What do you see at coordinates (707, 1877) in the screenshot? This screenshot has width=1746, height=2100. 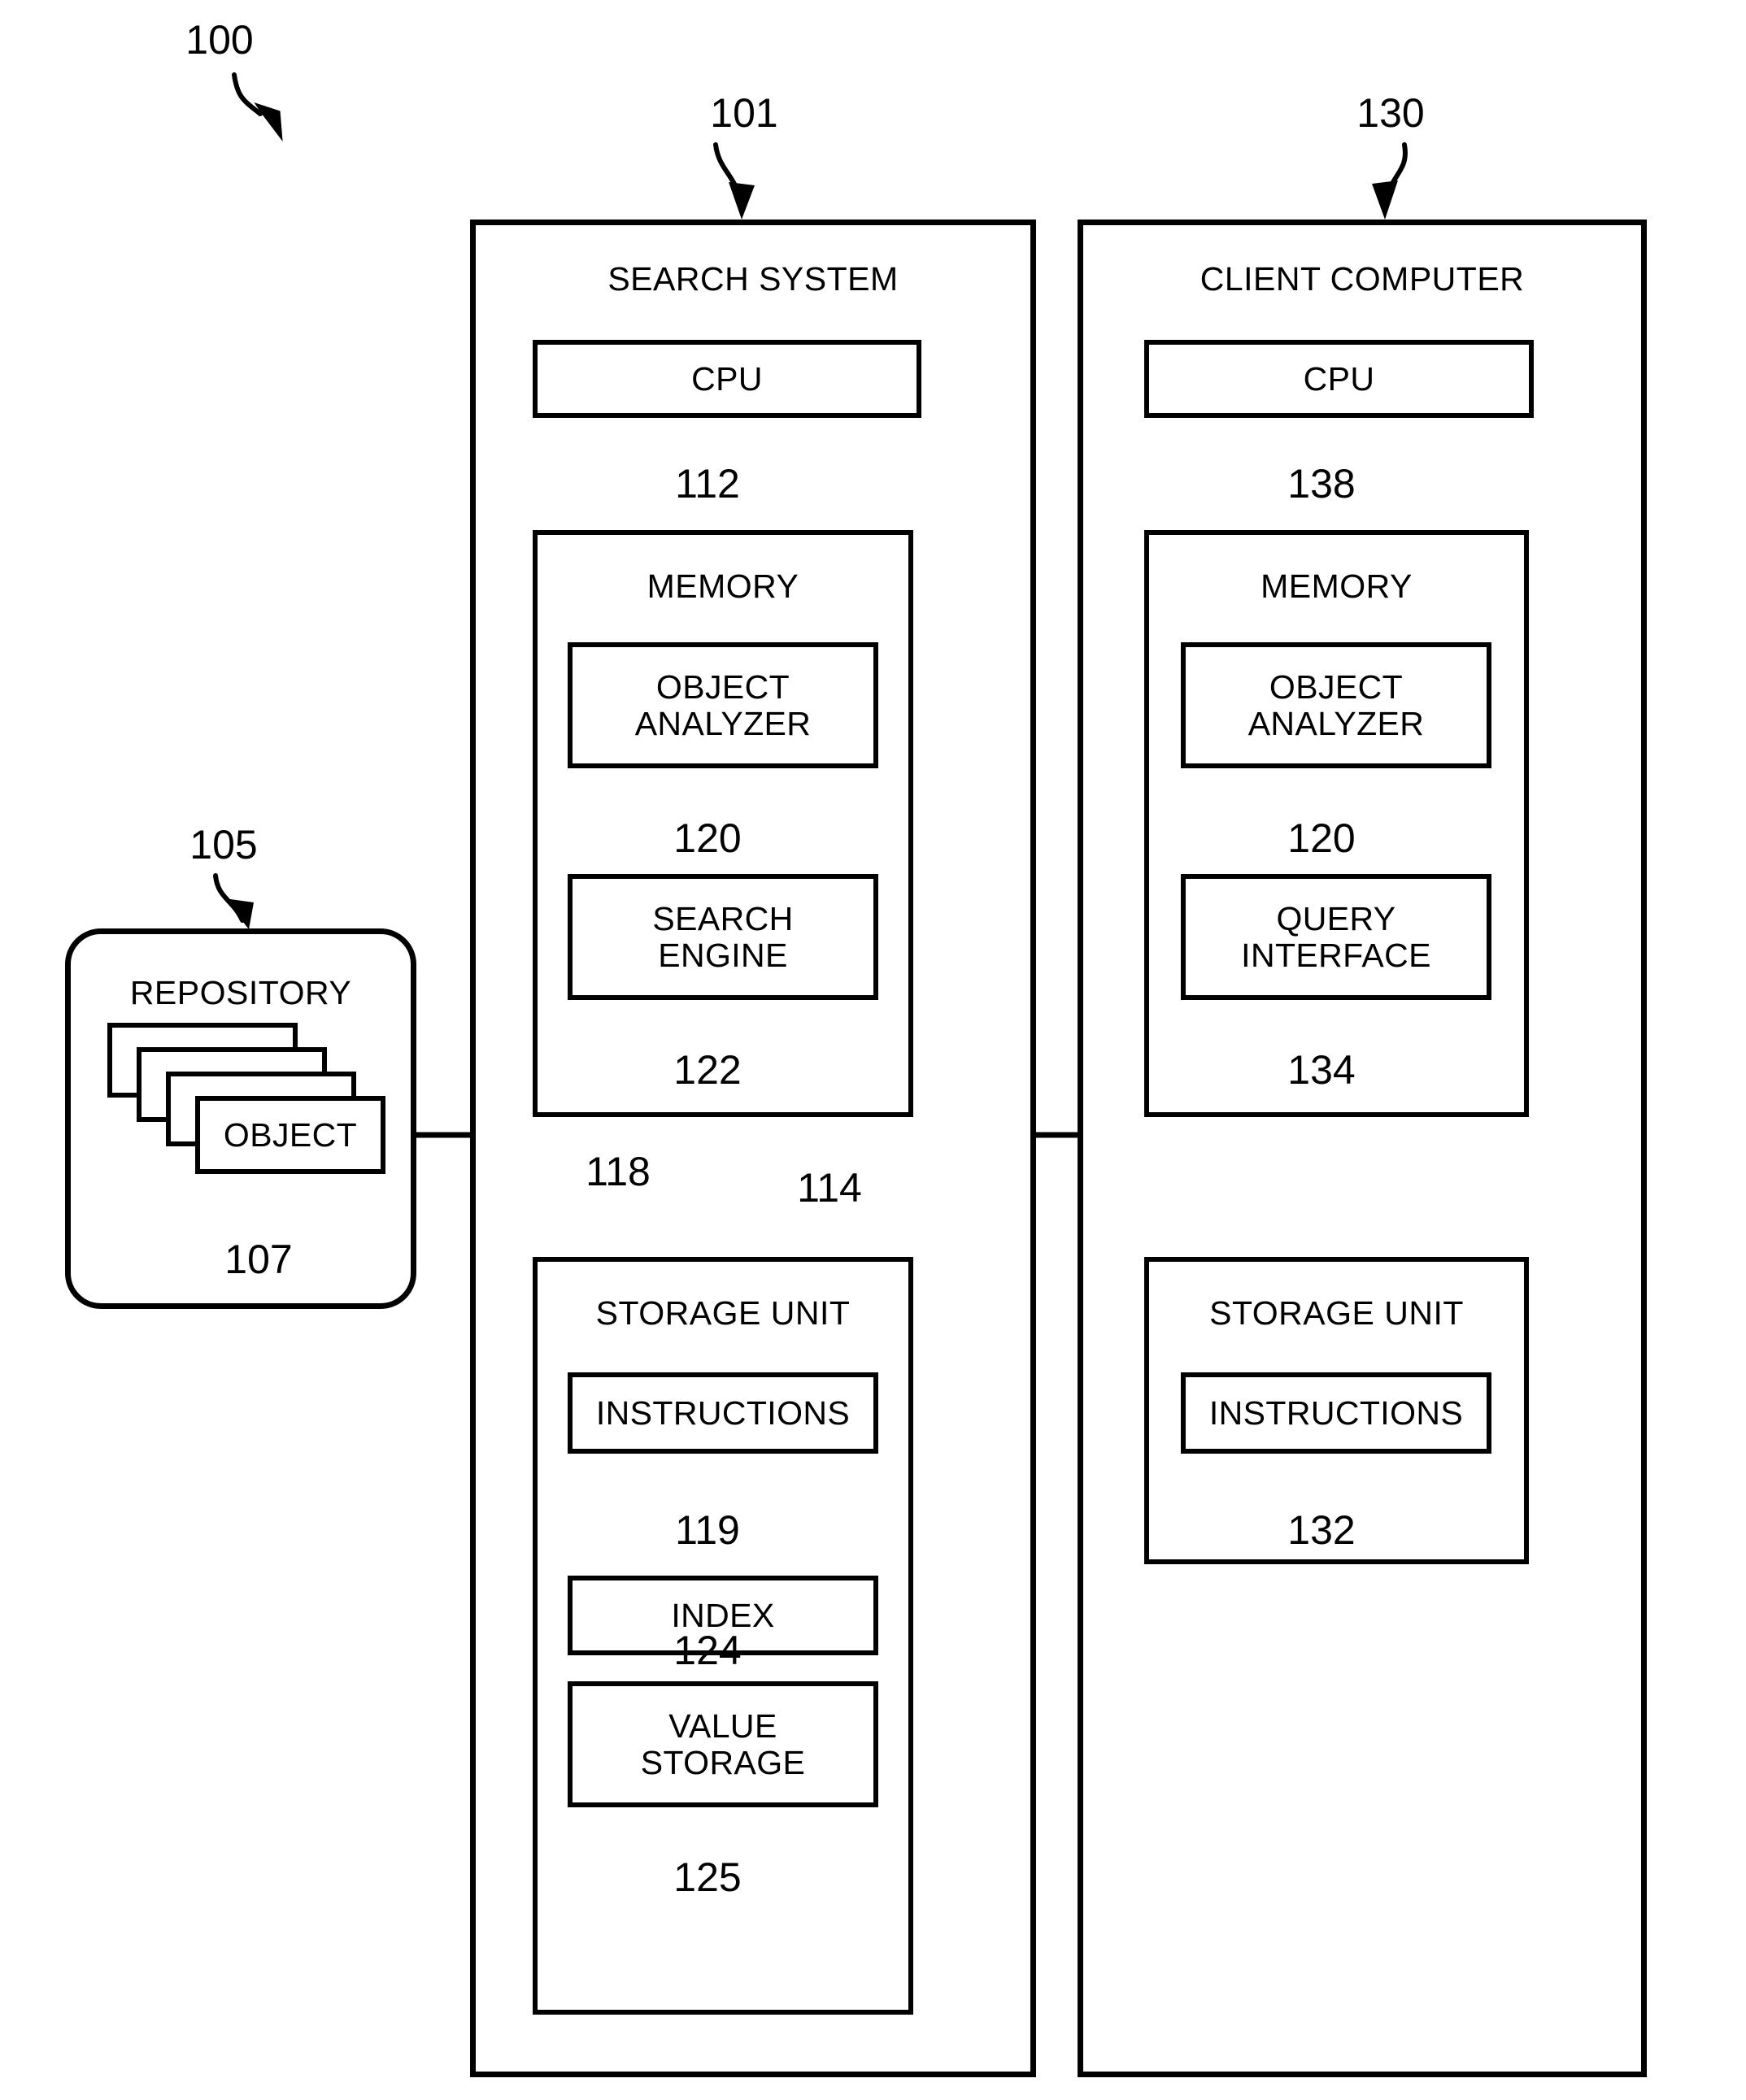 I see `ref-125: 125` at bounding box center [707, 1877].